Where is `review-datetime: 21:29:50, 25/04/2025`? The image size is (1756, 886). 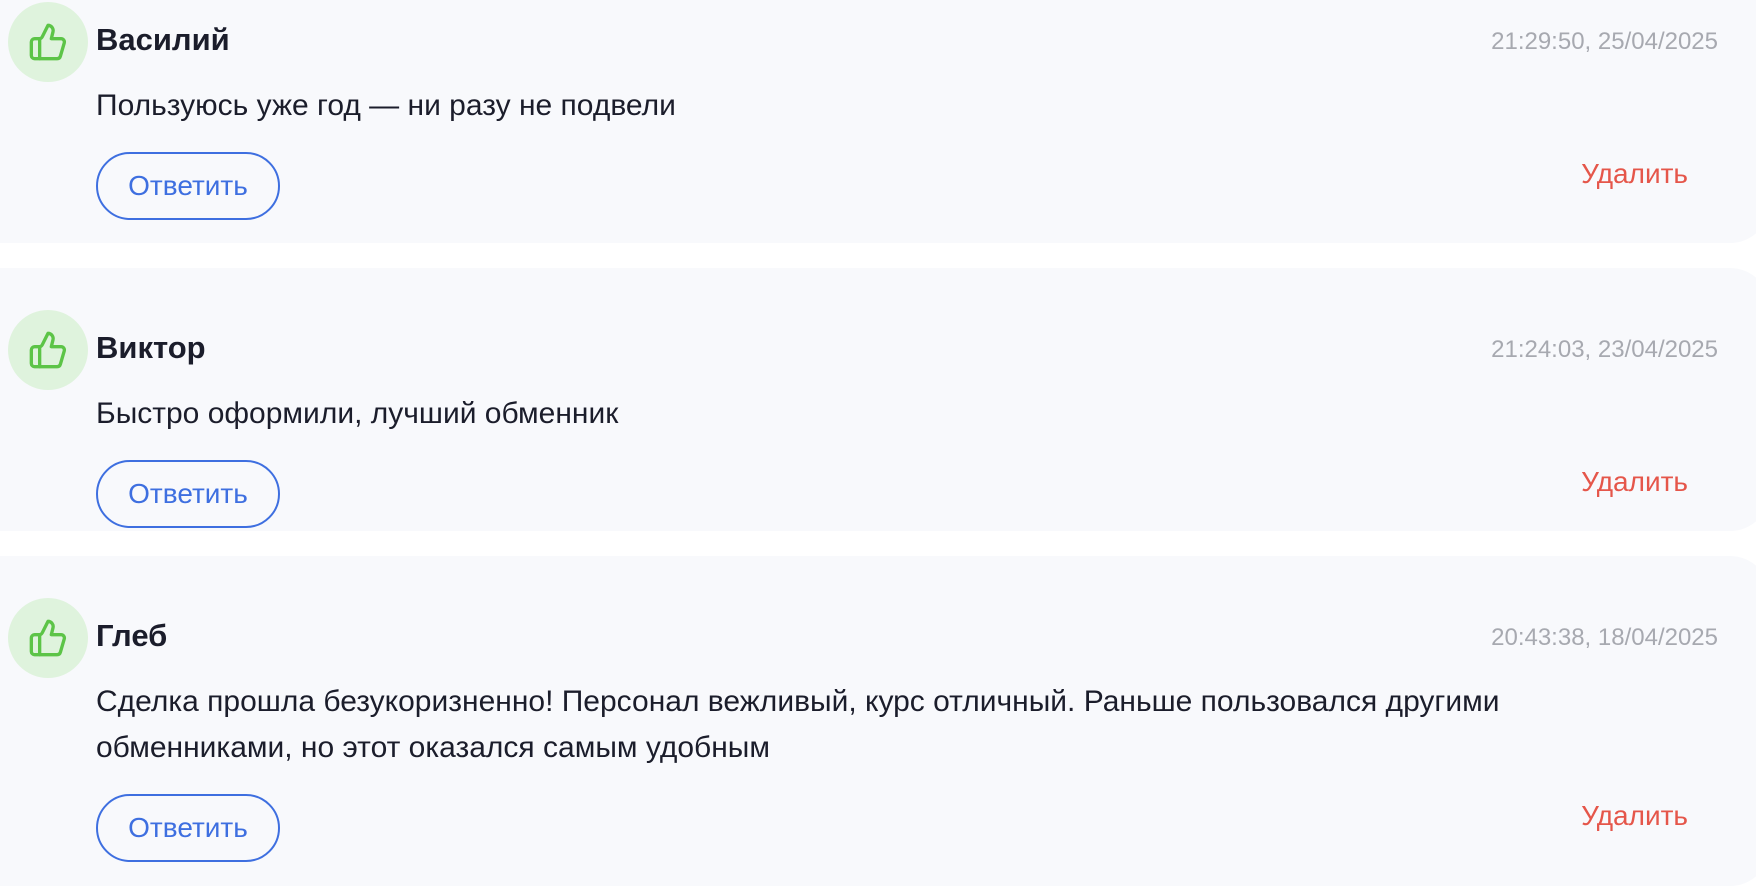 review-datetime: 21:29:50, 25/04/2025 is located at coordinates (1604, 41).